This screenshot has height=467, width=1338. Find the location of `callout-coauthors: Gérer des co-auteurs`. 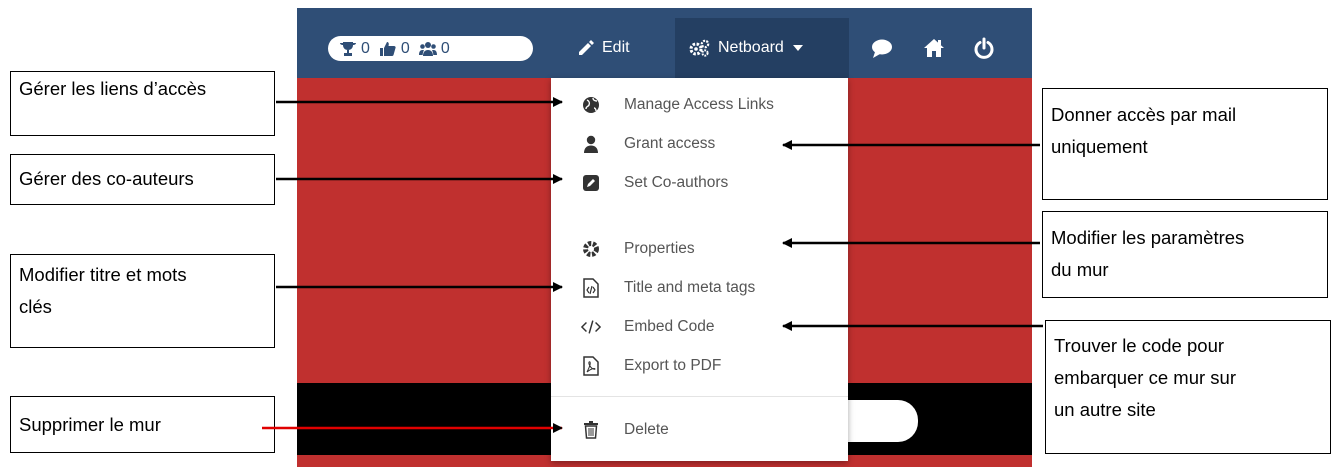

callout-coauthors: Gérer des co-auteurs is located at coordinates (142, 179).